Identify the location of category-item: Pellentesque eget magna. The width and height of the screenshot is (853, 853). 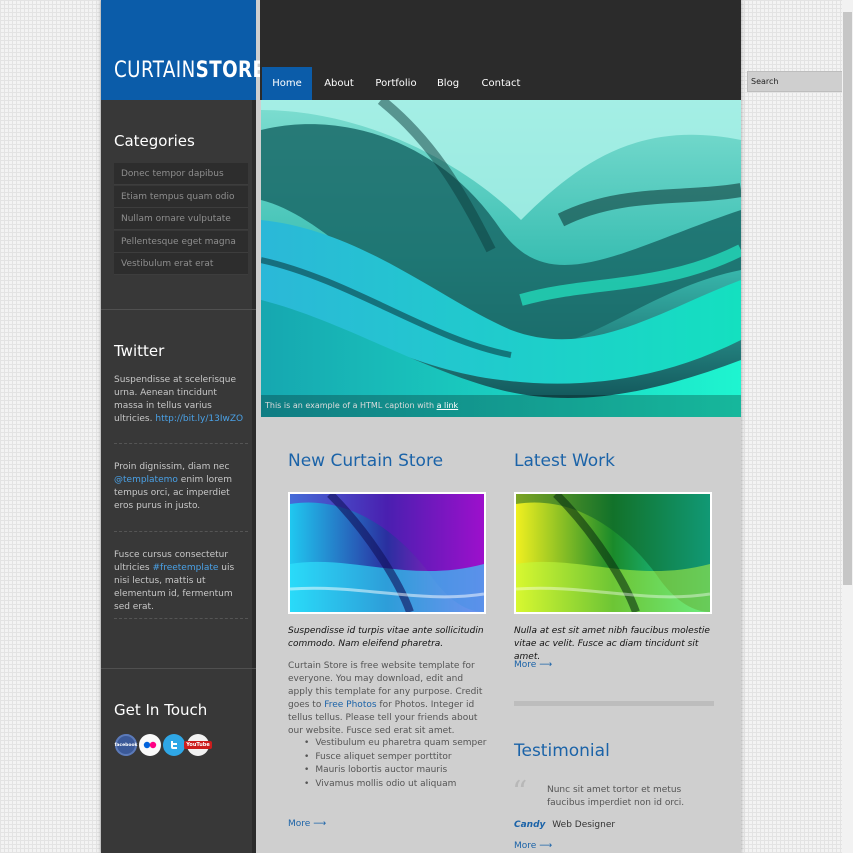
(181, 241).